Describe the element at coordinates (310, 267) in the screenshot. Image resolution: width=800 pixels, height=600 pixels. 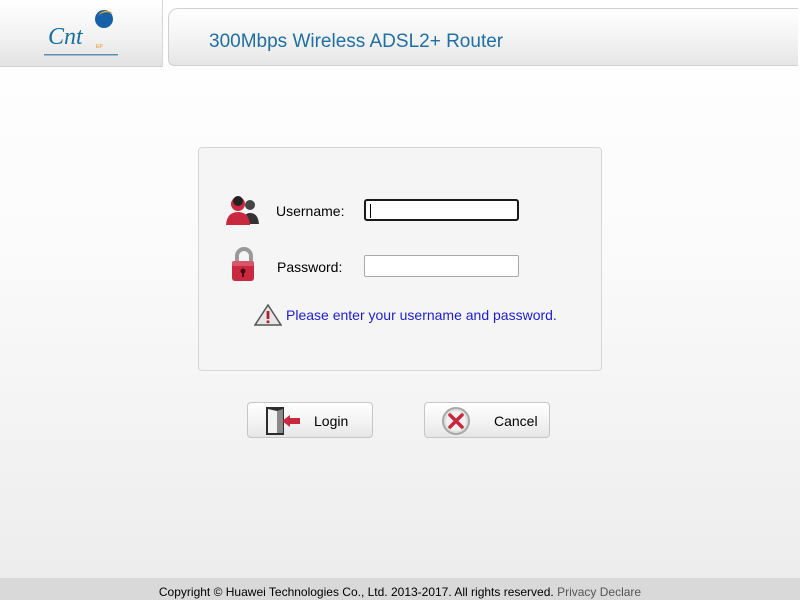
I see `password-label: Password:` at that location.